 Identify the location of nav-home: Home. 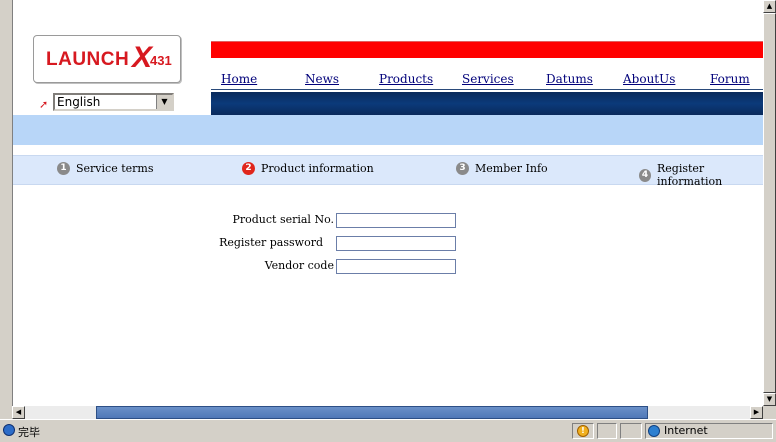
(239, 79).